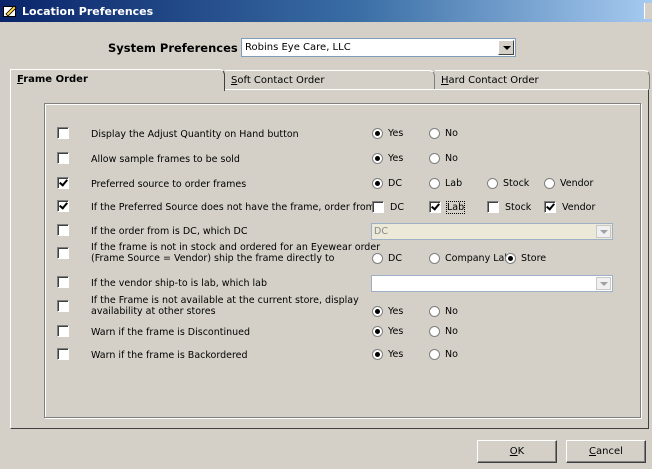 The width and height of the screenshot is (652, 469). I want to click on override-label: Warn if the frame is Discontinued, so click(170, 332).